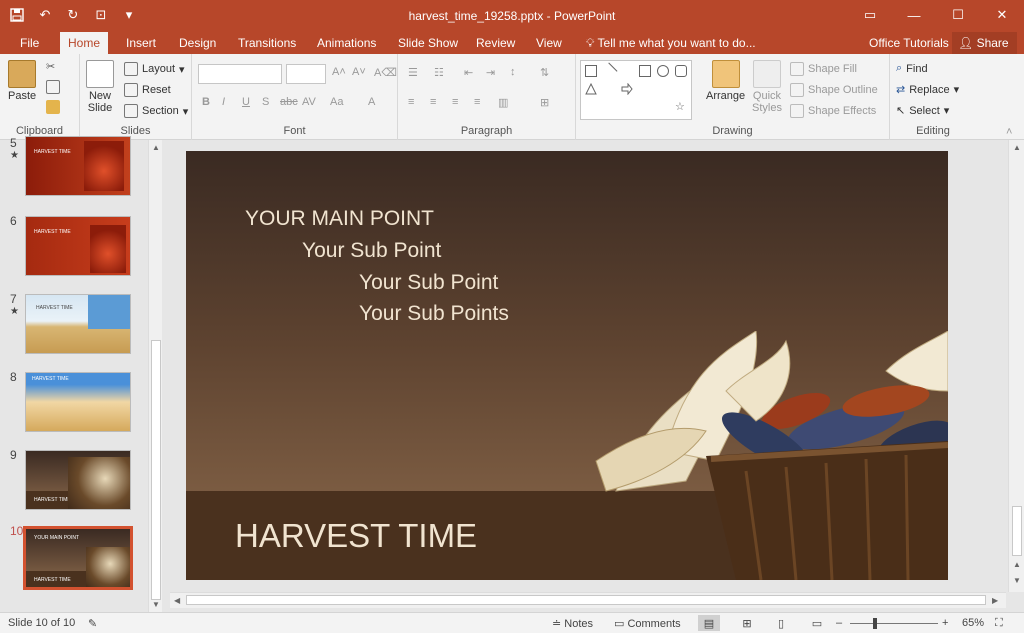 This screenshot has height=633, width=1024. What do you see at coordinates (984, 43) in the screenshot?
I see `share-button: 👤︎ Share` at bounding box center [984, 43].